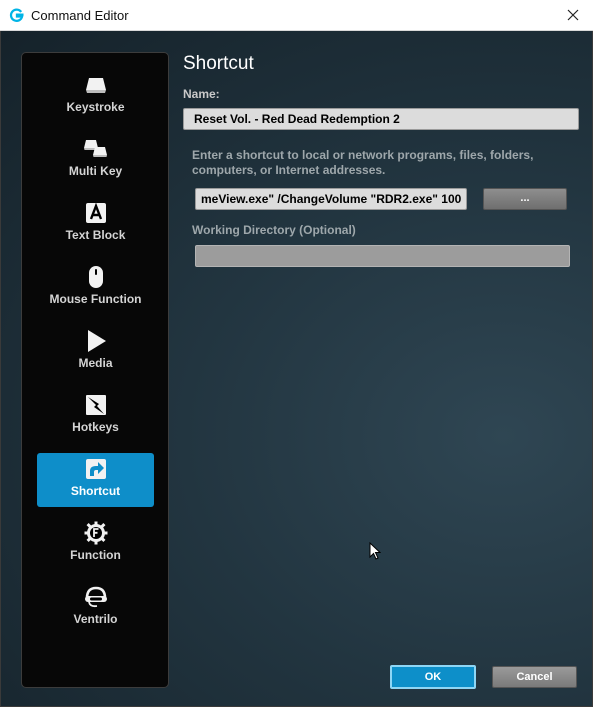  What do you see at coordinates (95, 427) in the screenshot?
I see `sidebar-item-label: Hotkeys` at bounding box center [95, 427].